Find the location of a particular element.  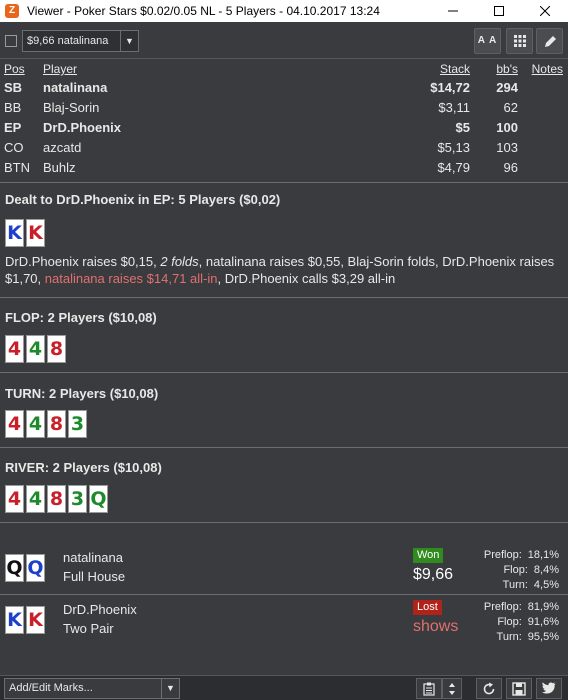

close-button is located at coordinates (545, 11).